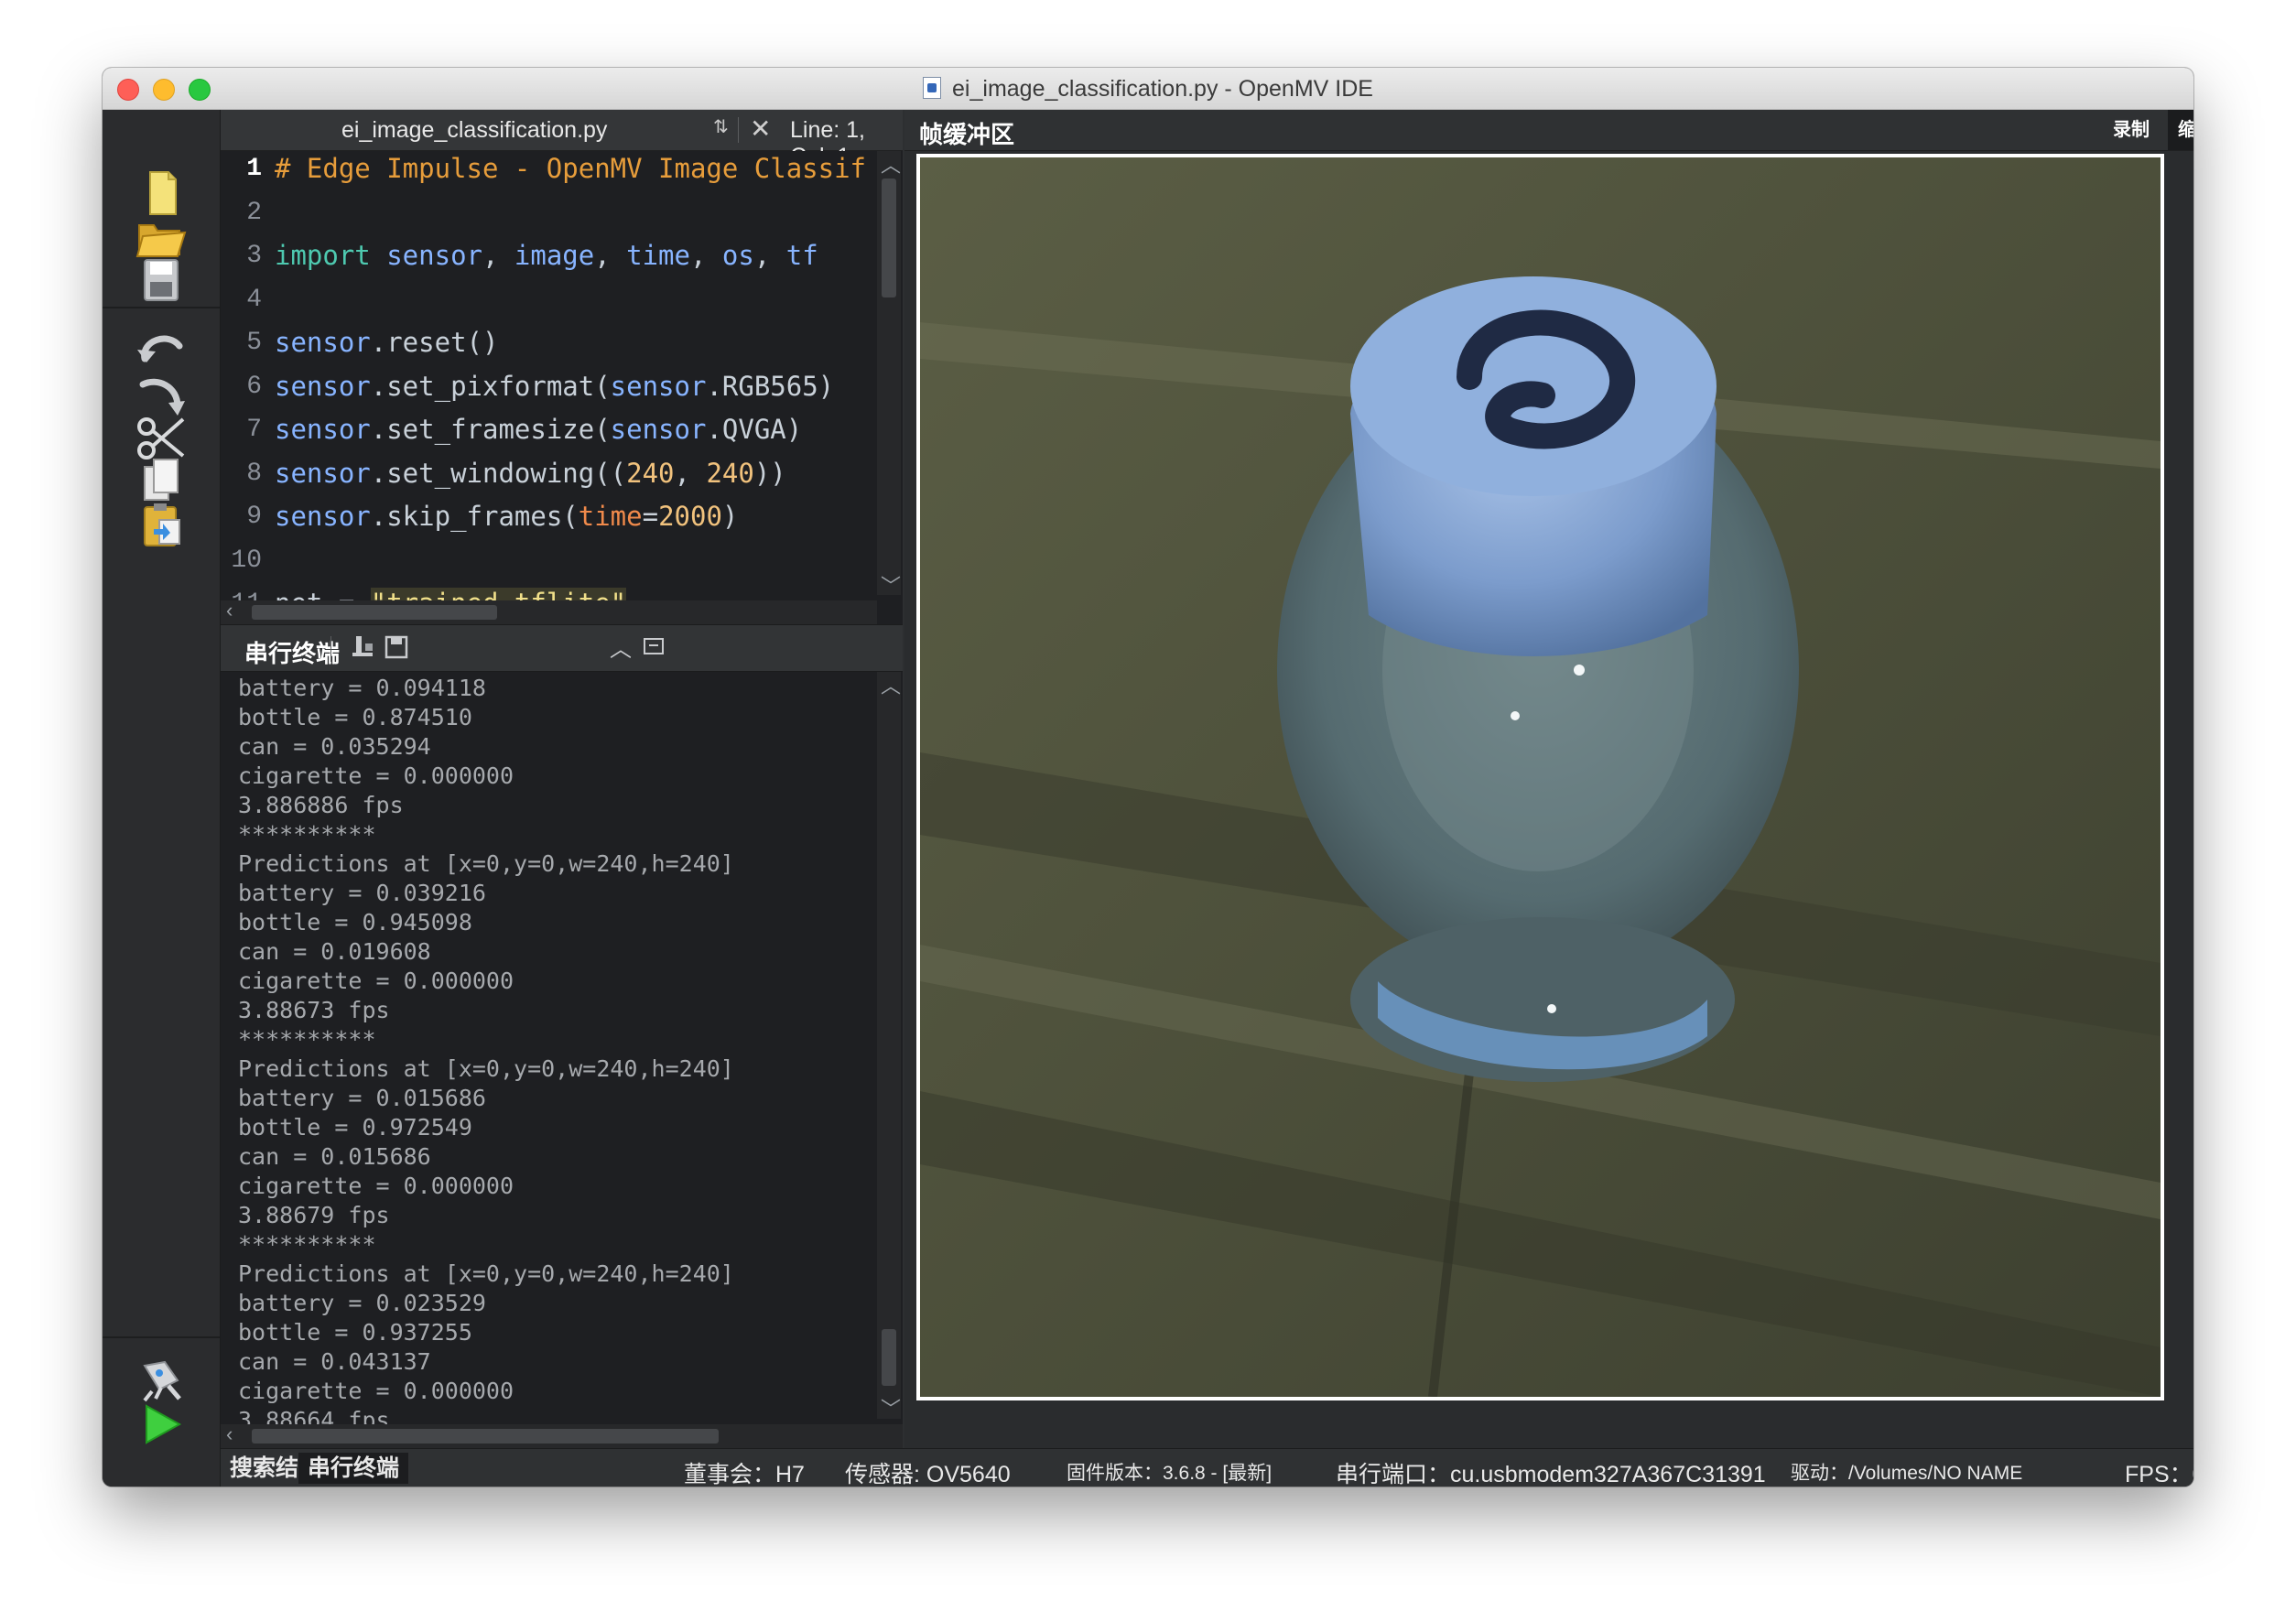 Image resolution: width=2296 pixels, height=1622 pixels. What do you see at coordinates (323, 256) in the screenshot?
I see `code-token: import` at bounding box center [323, 256].